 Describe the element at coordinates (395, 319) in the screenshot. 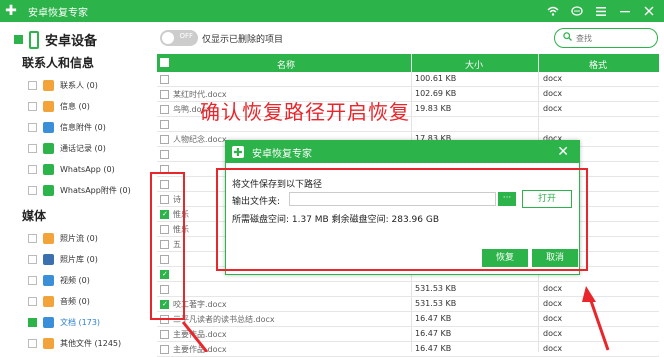

I see `annotation-arrows` at that location.